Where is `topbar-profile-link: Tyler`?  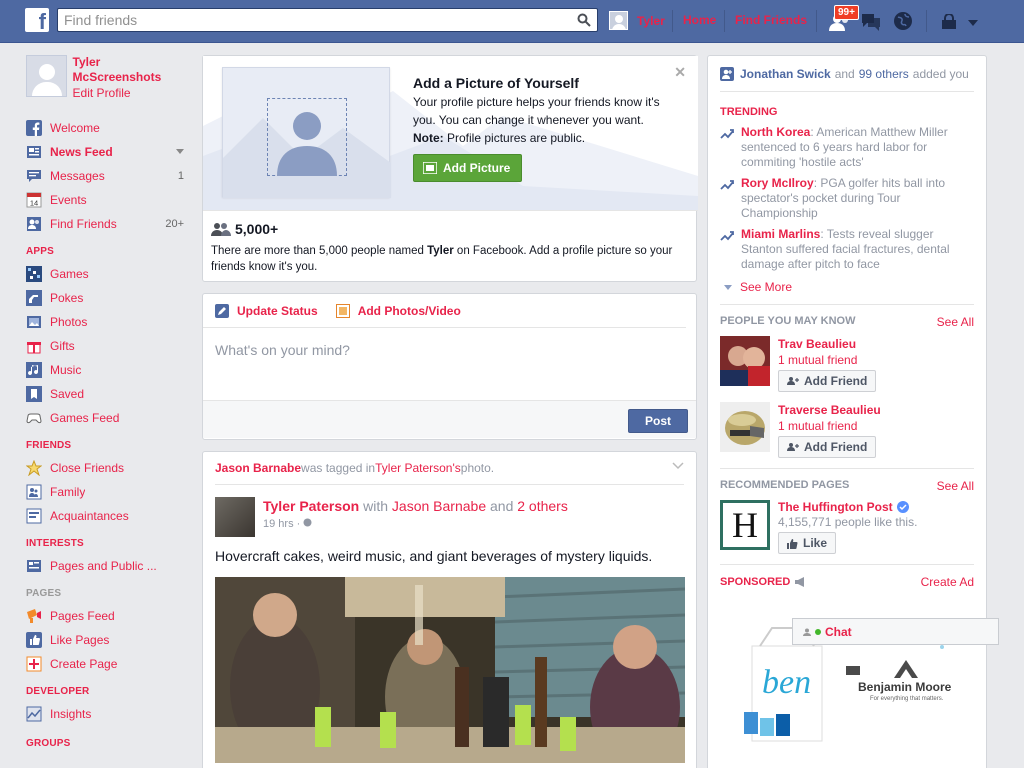
topbar-profile-link: Tyler is located at coordinates (637, 20).